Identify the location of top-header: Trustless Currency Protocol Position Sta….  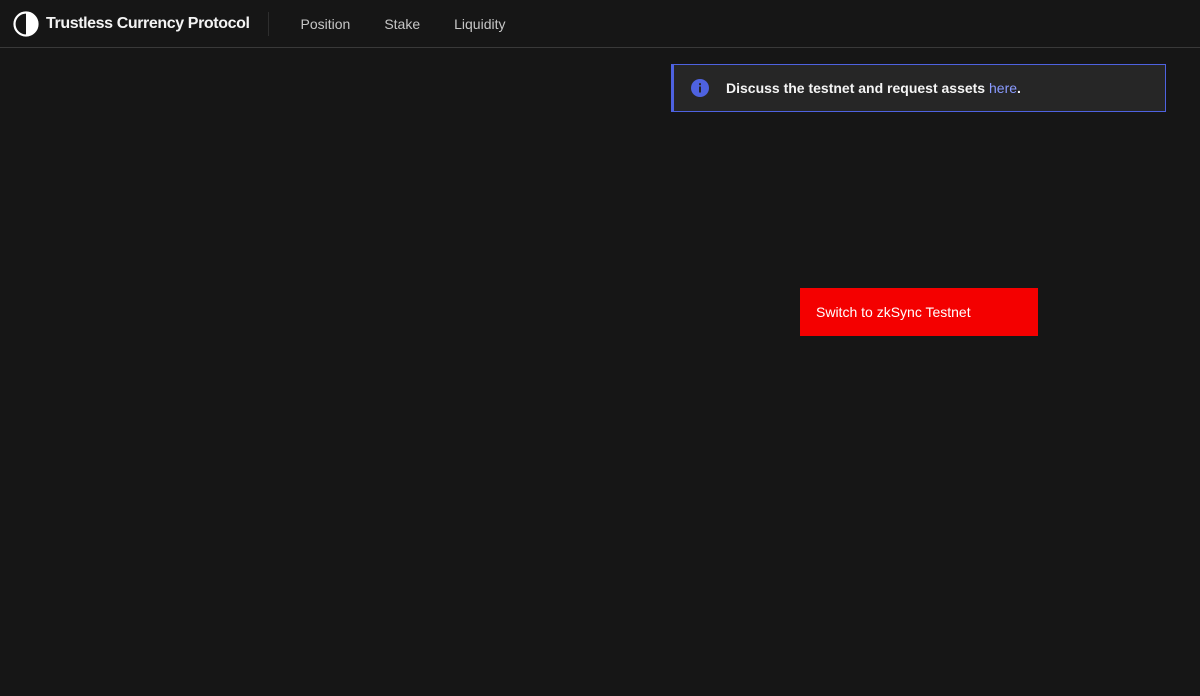
(600, 24).